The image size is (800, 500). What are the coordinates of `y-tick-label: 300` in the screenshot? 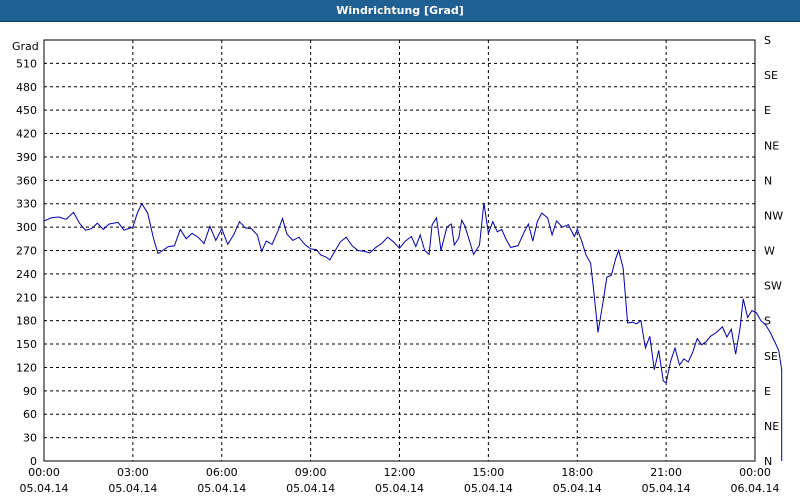 It's located at (26, 227).